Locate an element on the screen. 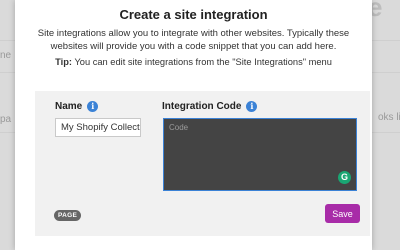 The width and height of the screenshot is (400, 250). background-text: oks lik is located at coordinates (389, 117).